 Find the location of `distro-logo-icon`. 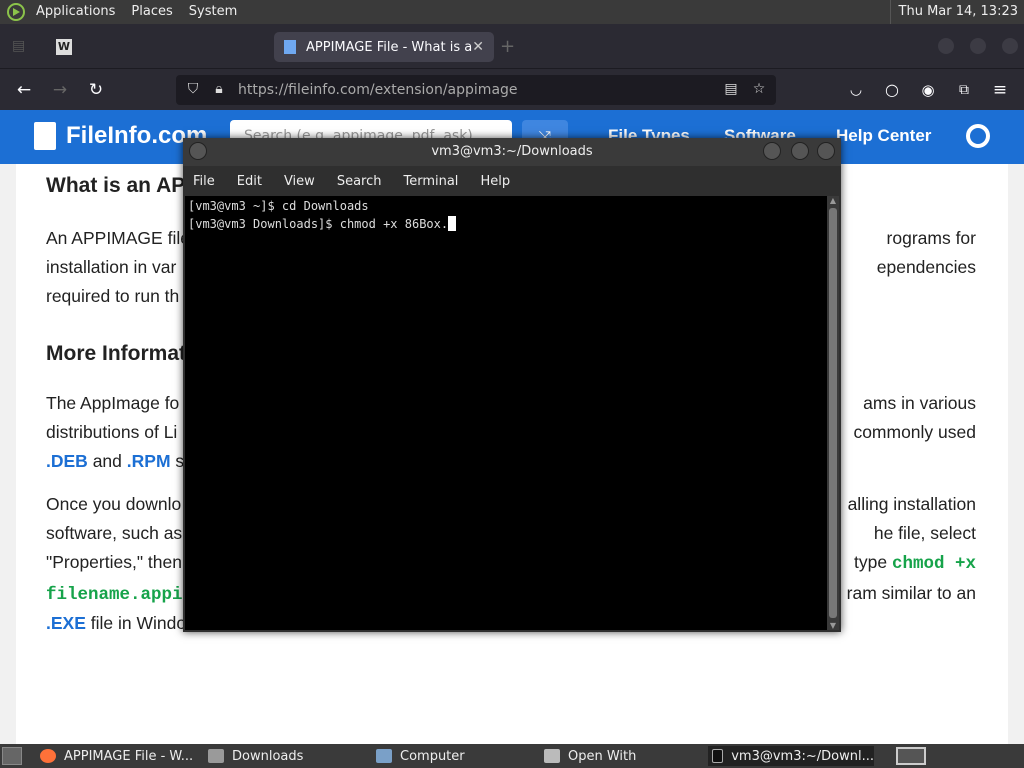

distro-logo-icon is located at coordinates (16, 12).